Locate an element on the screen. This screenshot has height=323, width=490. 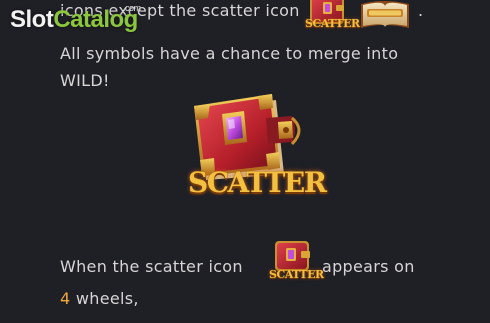
paytable-line-5: 4 wheels, is located at coordinates (99, 298).